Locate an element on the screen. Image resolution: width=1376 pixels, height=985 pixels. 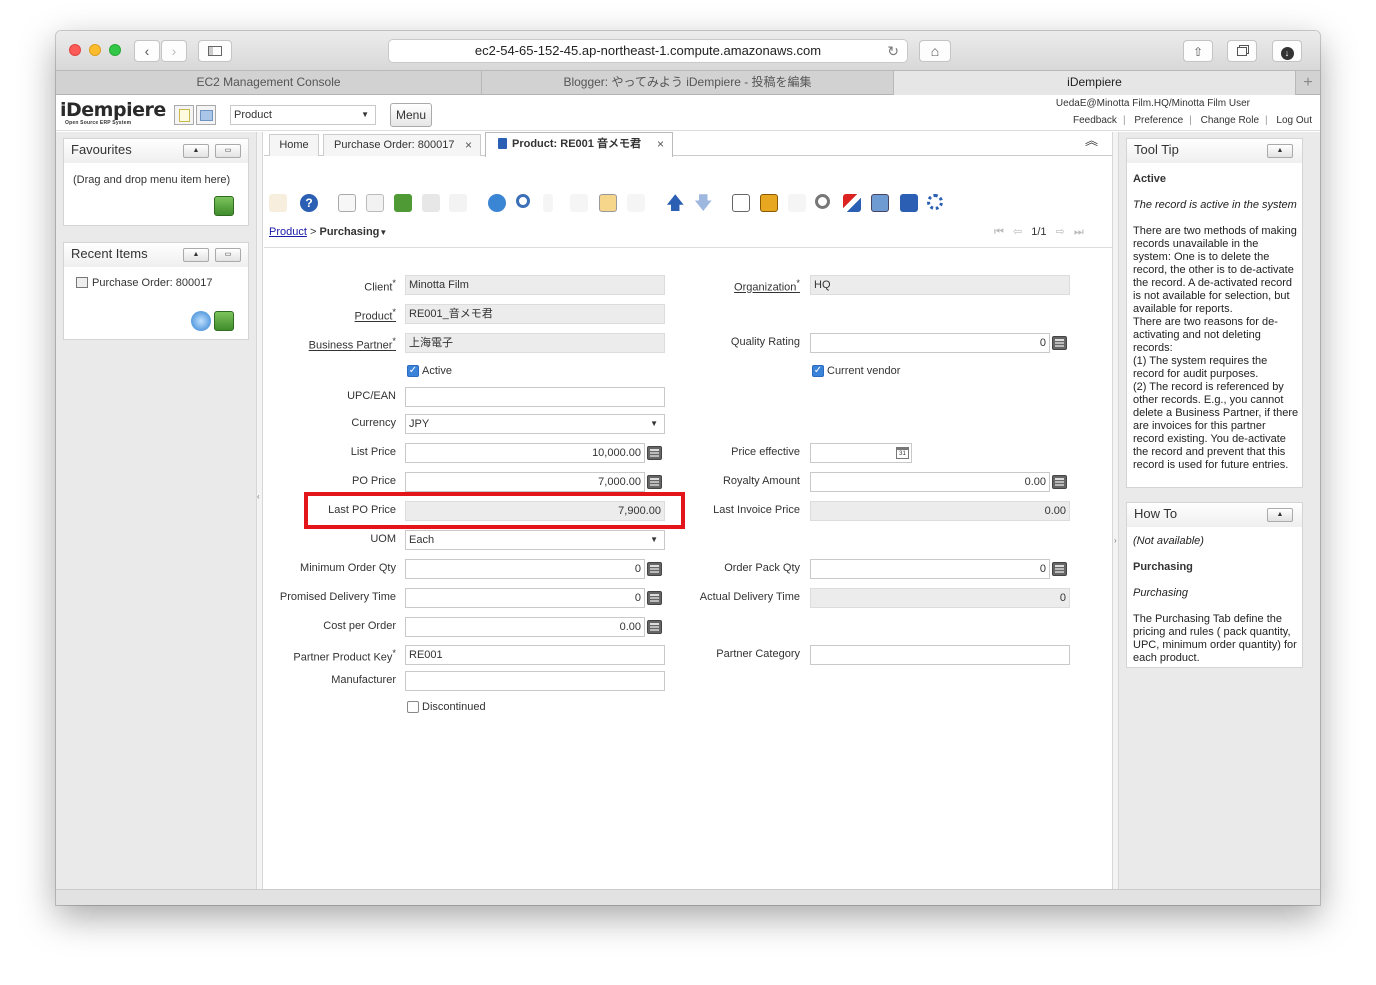
partner-category-input is located at coordinates (940, 655).